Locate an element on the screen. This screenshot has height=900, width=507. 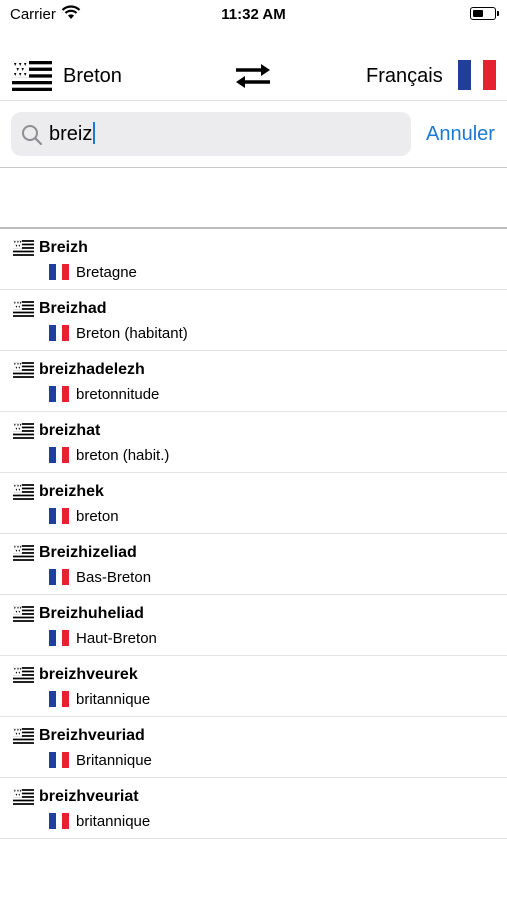
language-header: Breton Français is located at coordinates (253, 75).